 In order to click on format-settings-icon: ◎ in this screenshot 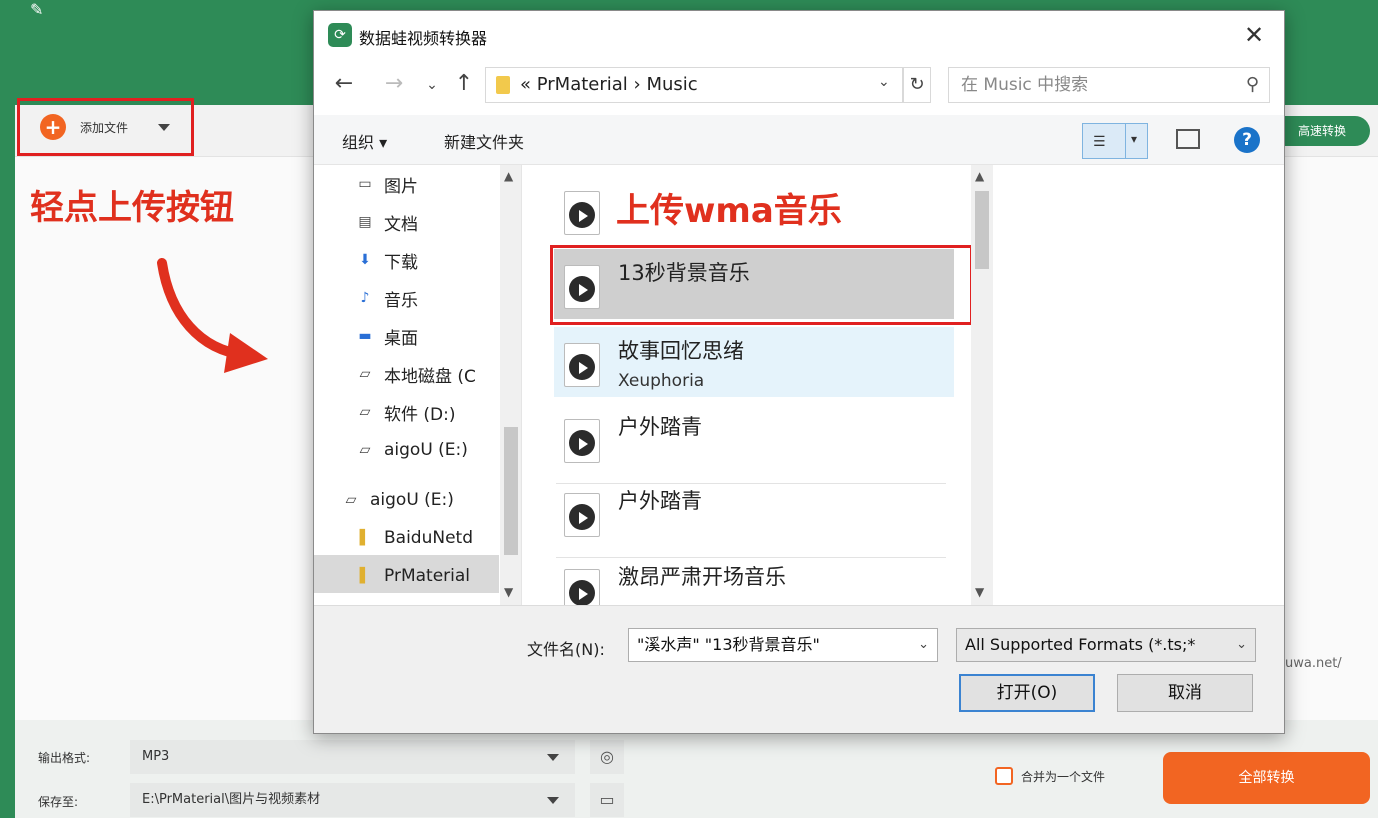, I will do `click(607, 757)`.